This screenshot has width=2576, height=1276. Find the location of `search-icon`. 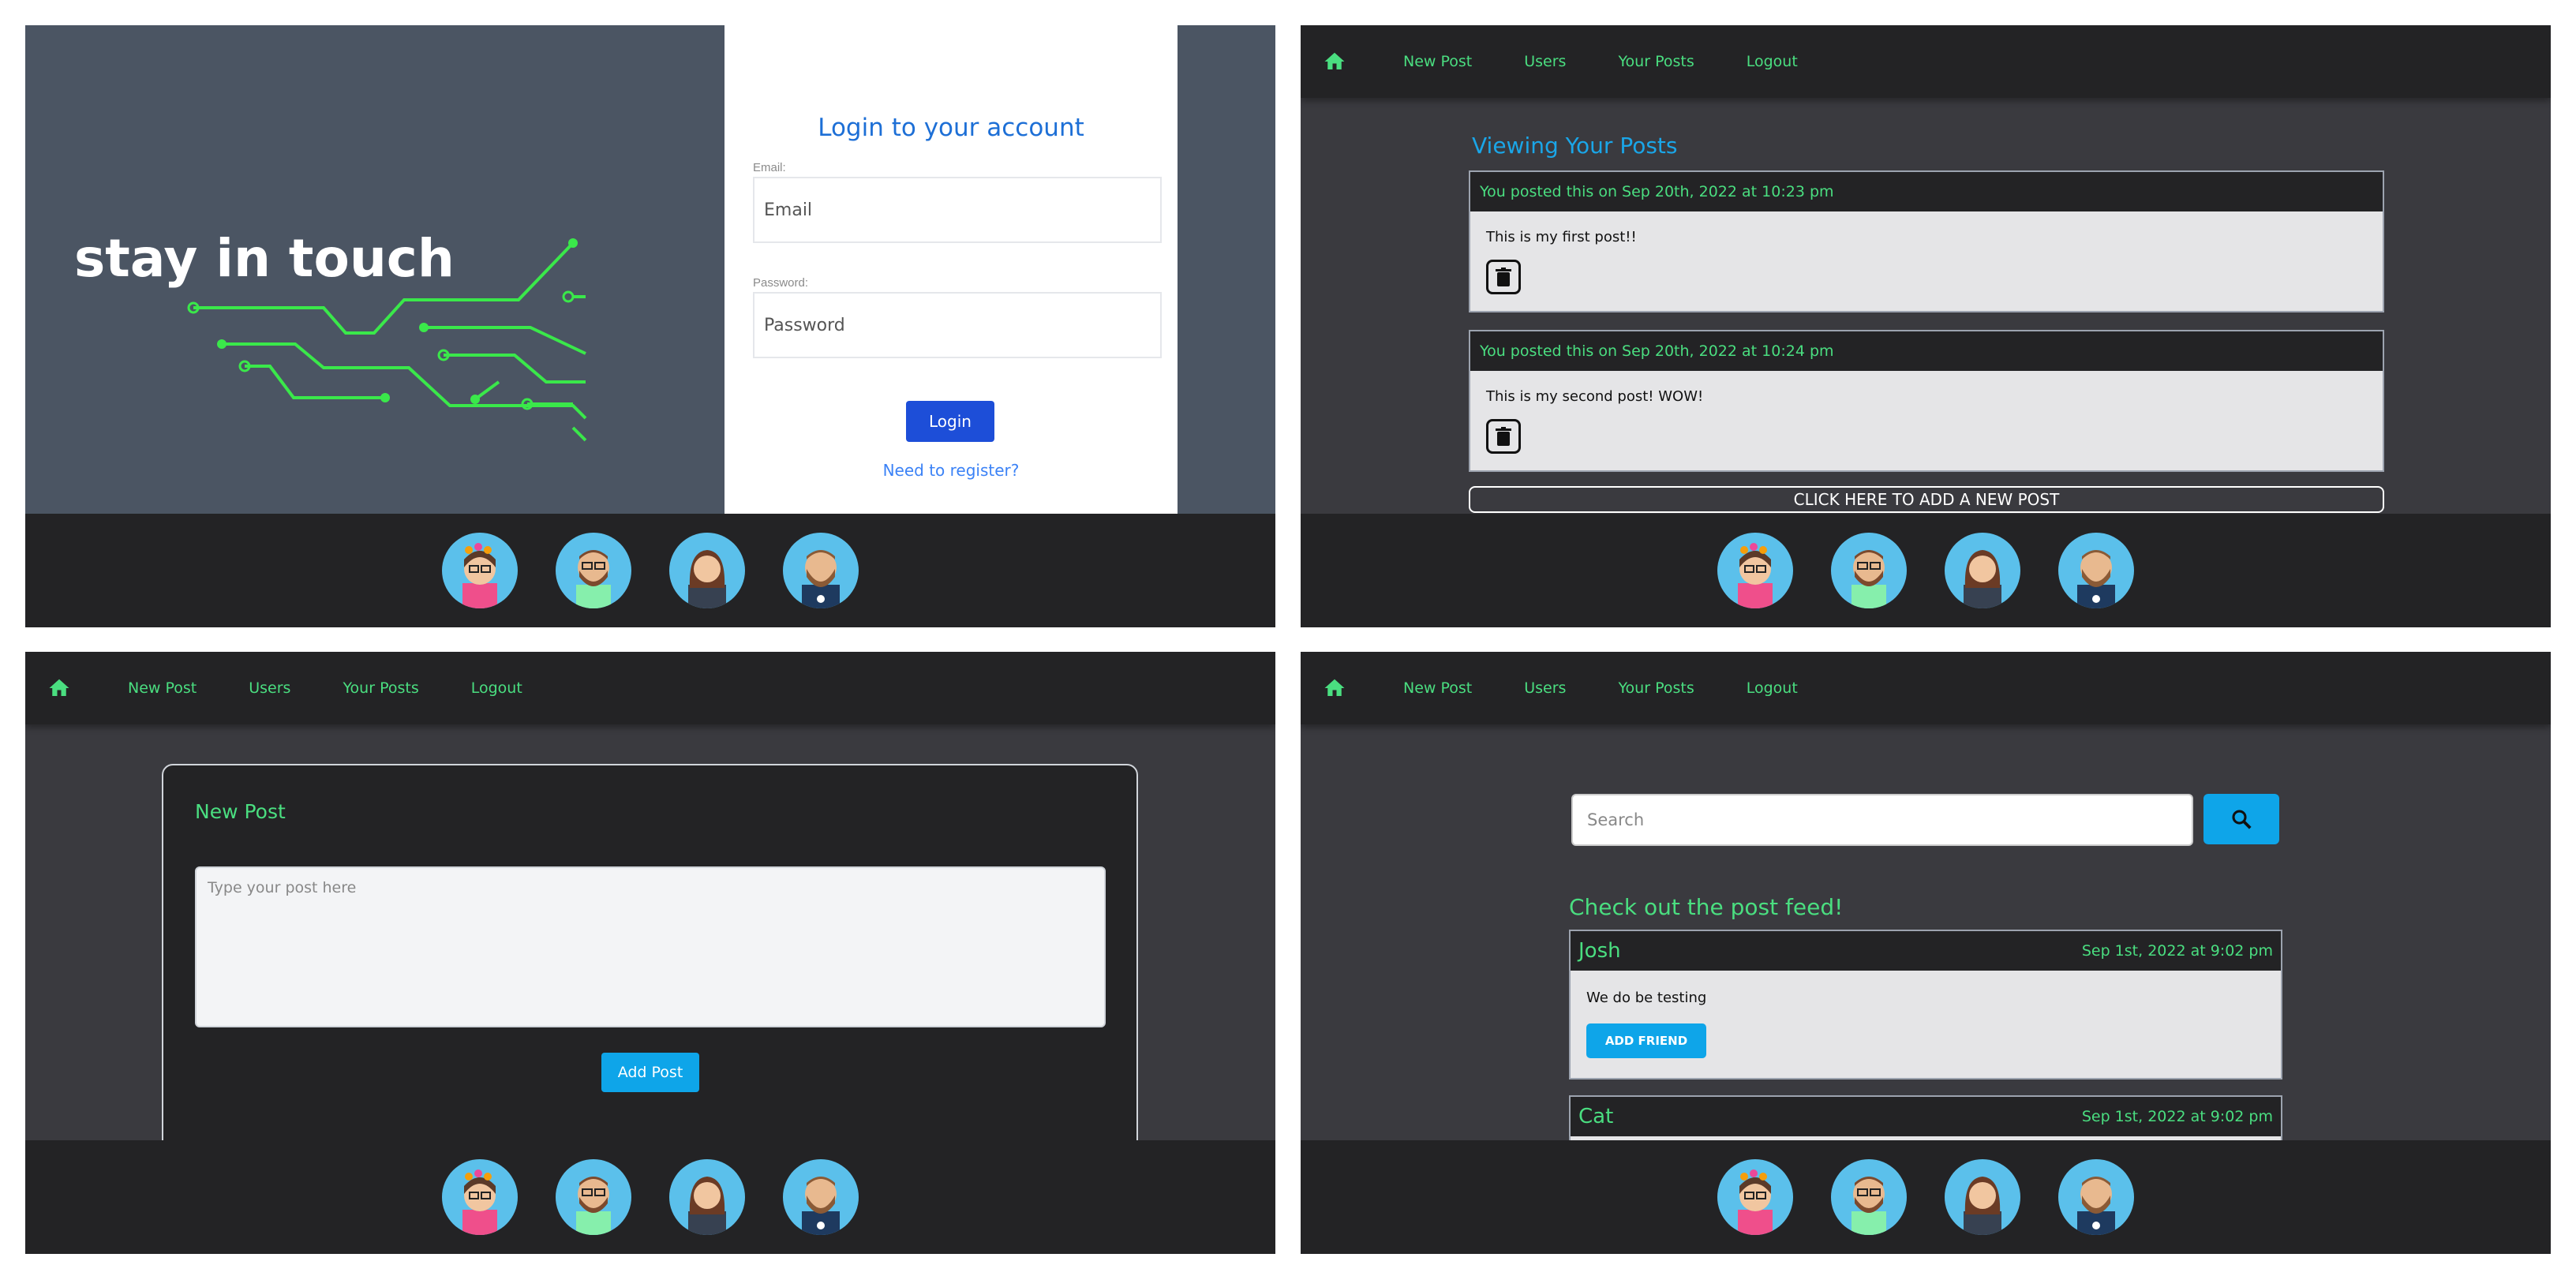

search-icon is located at coordinates (2242, 819).